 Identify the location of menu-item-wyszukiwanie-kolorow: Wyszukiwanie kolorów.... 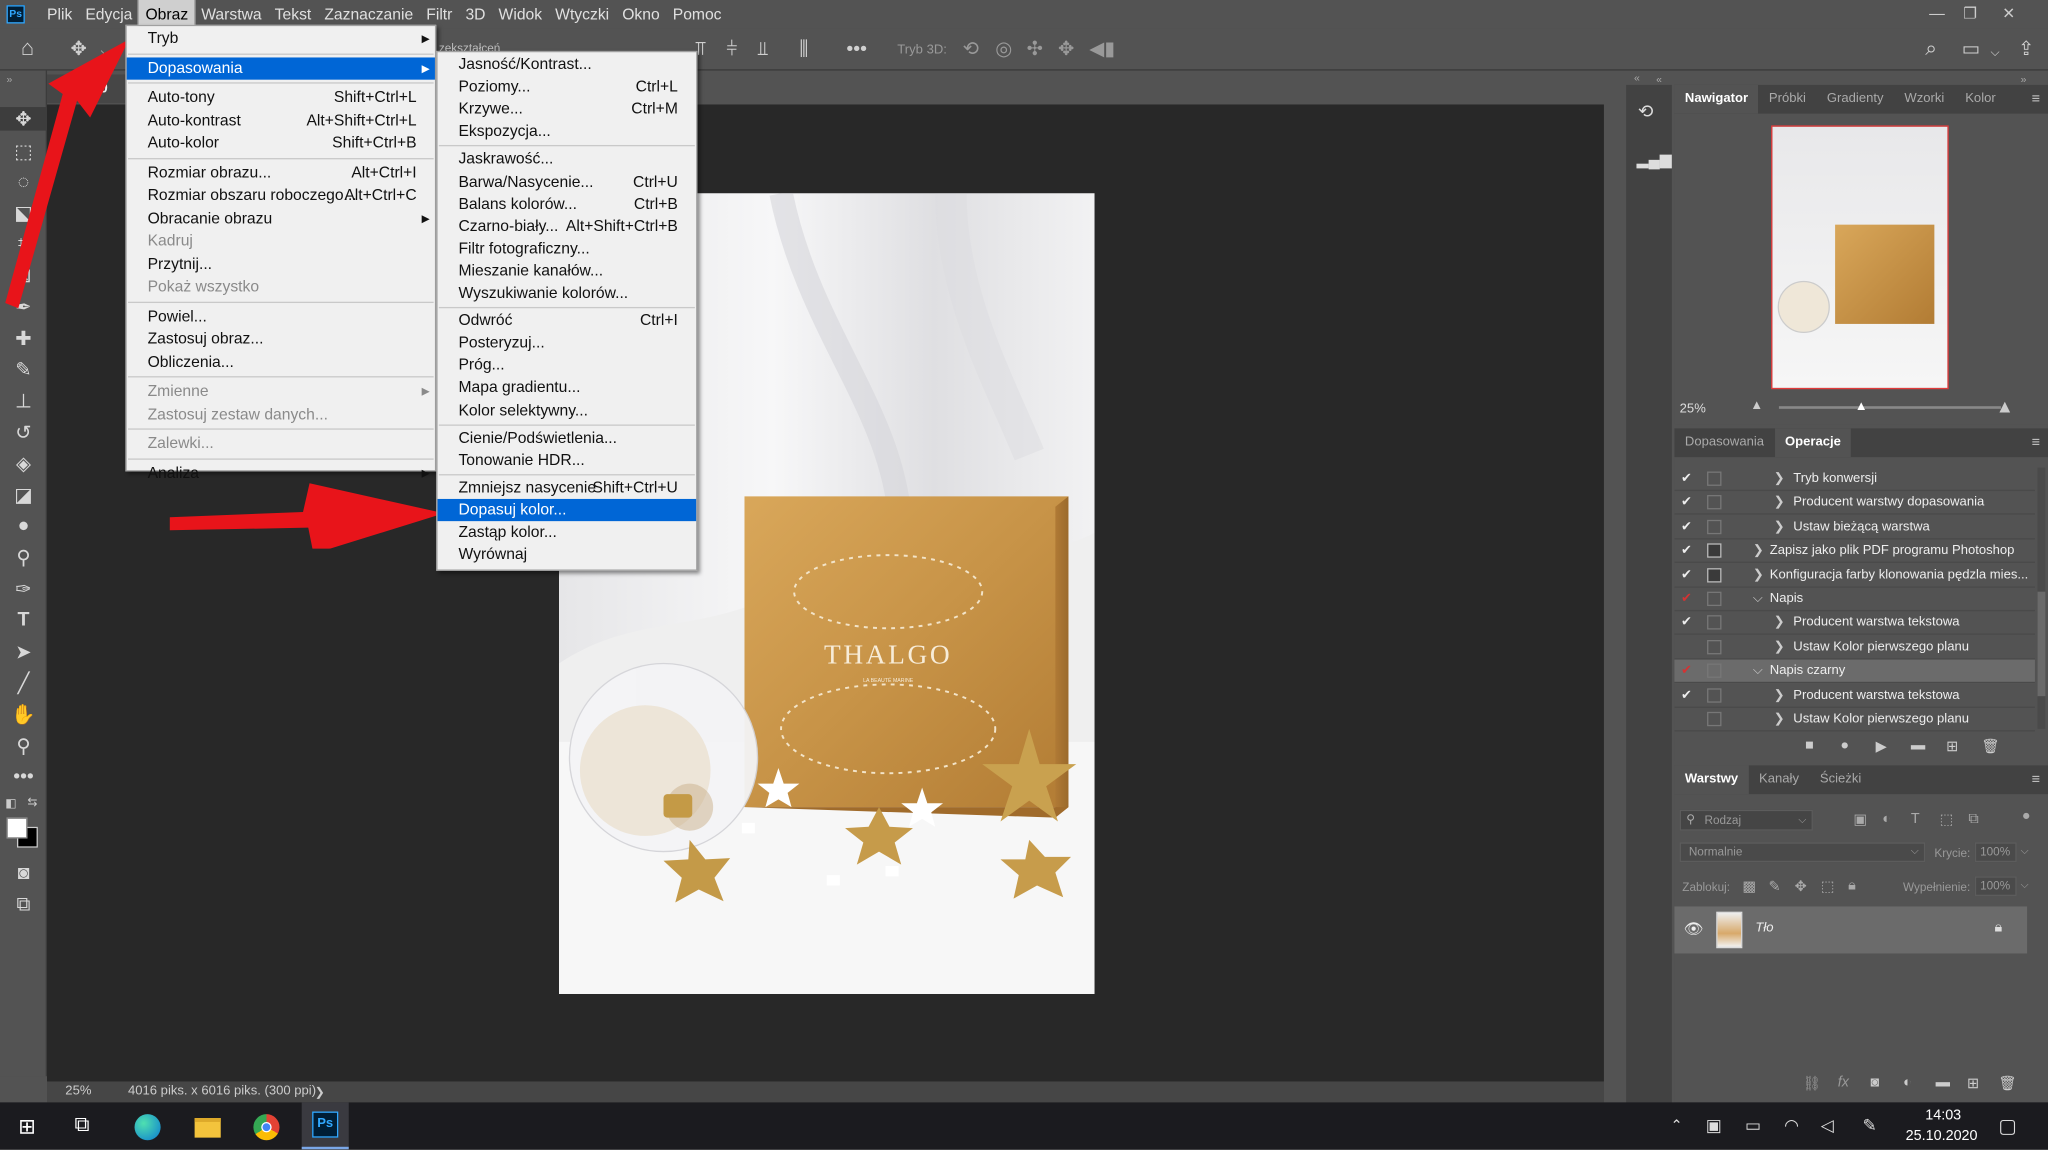
(567, 293).